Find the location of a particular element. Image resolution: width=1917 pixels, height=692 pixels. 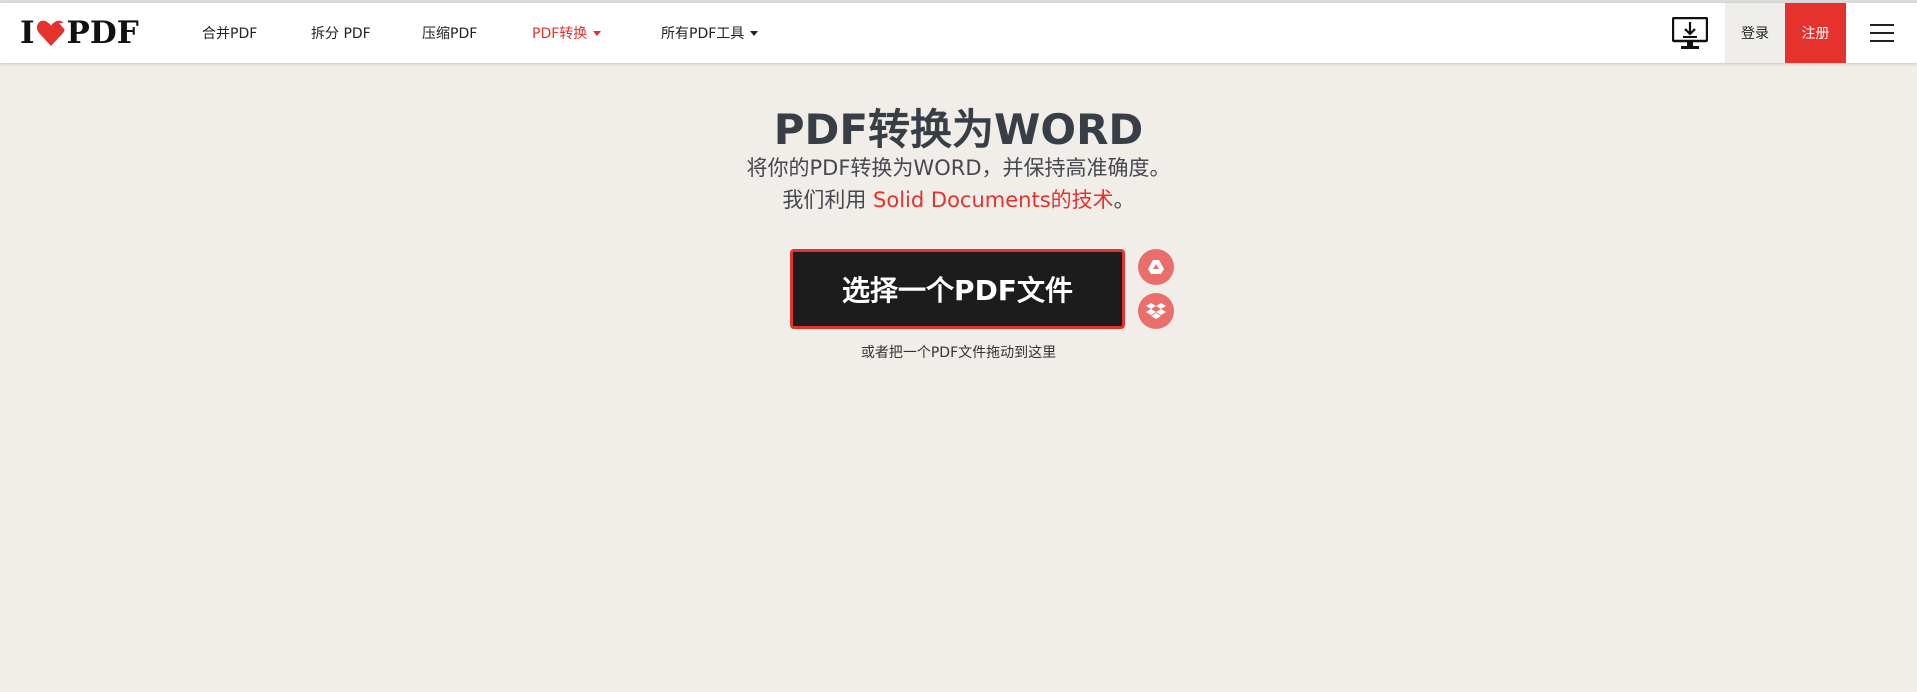

subtitle-line-2: 我们利用 Solid Documents的技术。 is located at coordinates (958, 200).